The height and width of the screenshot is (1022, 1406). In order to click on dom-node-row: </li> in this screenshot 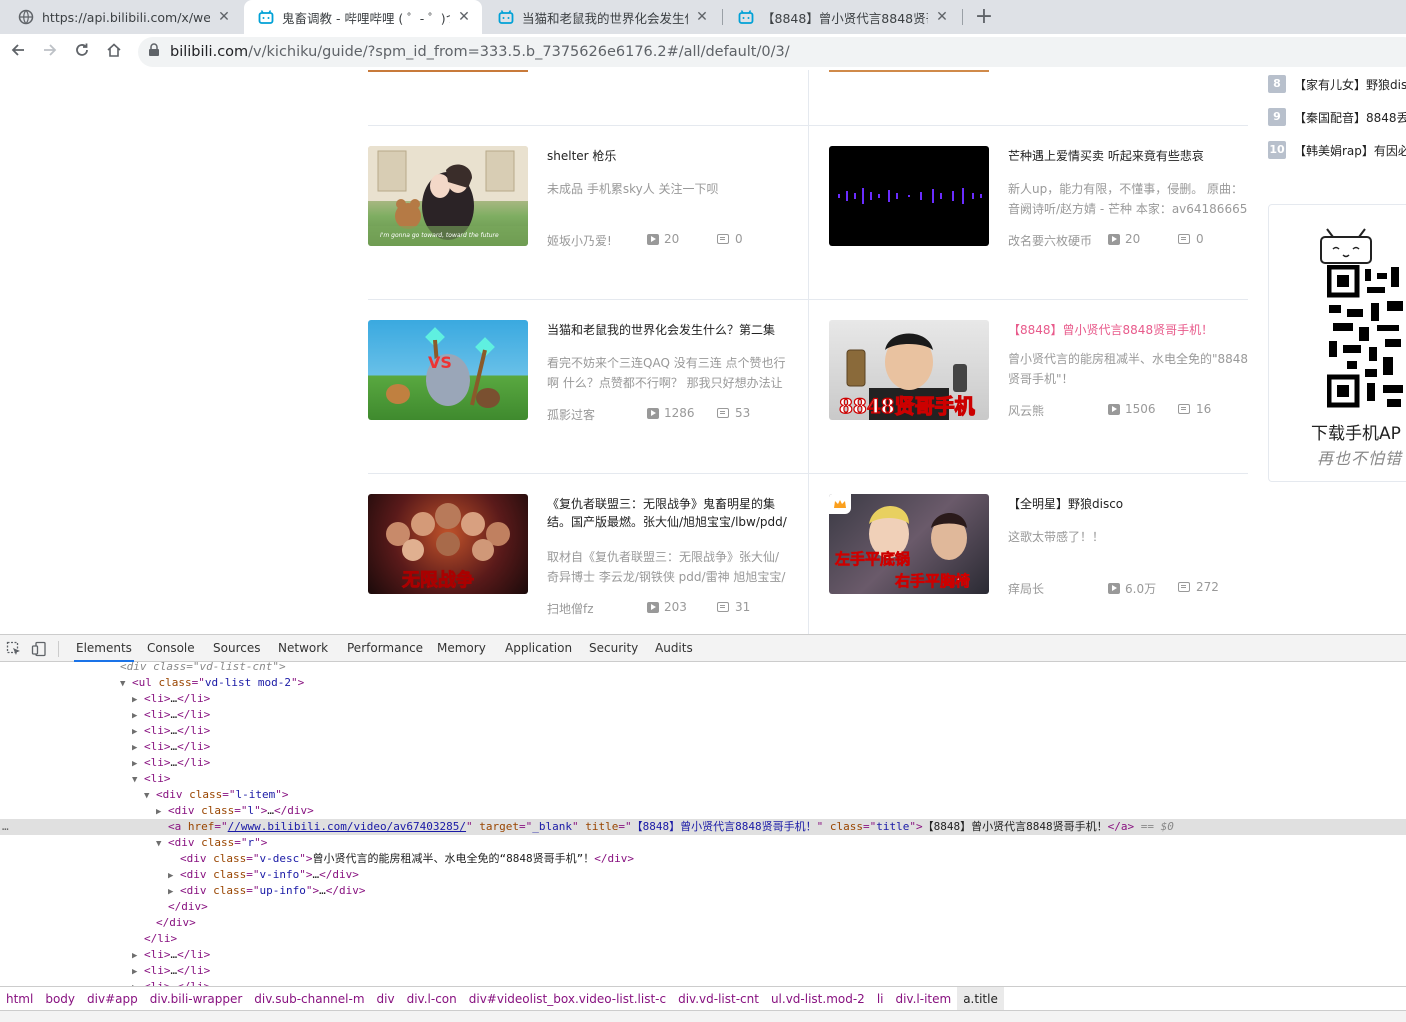, I will do `click(703, 939)`.